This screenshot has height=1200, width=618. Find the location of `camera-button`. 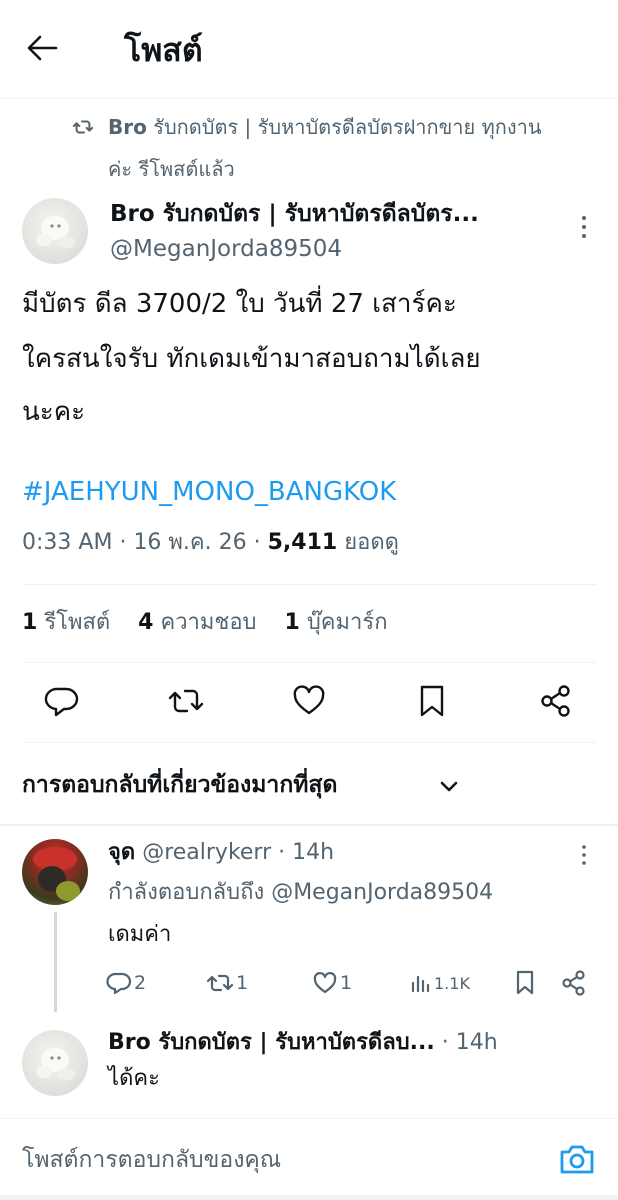

camera-button is located at coordinates (577, 1159).